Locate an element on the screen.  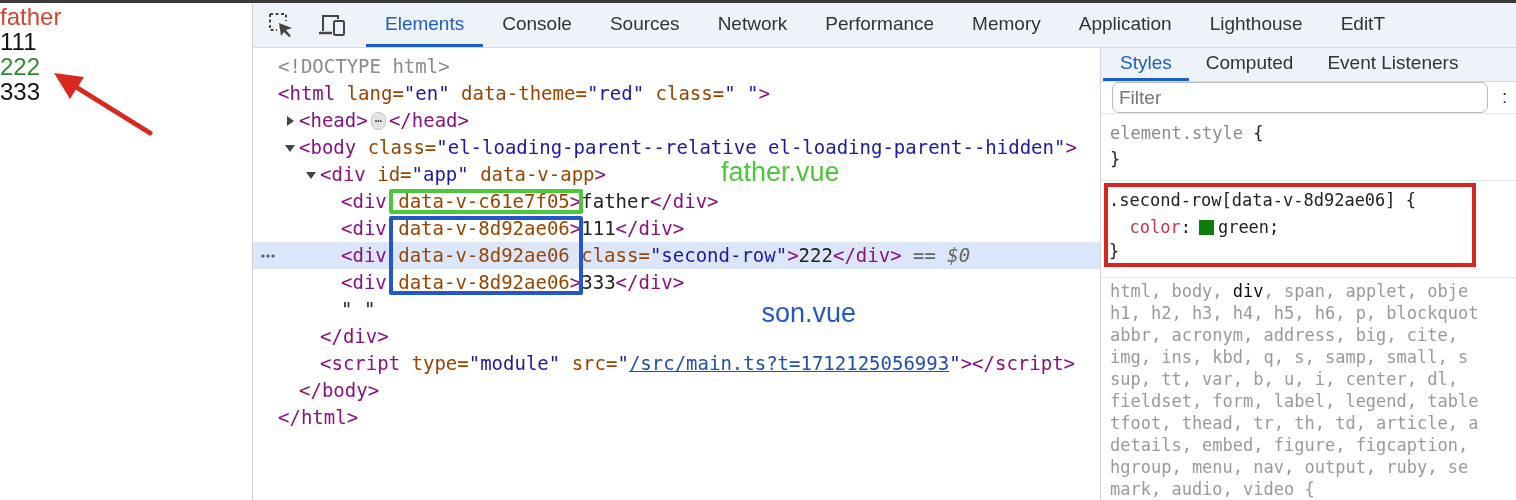
css-value: green; is located at coordinates (1248, 227).